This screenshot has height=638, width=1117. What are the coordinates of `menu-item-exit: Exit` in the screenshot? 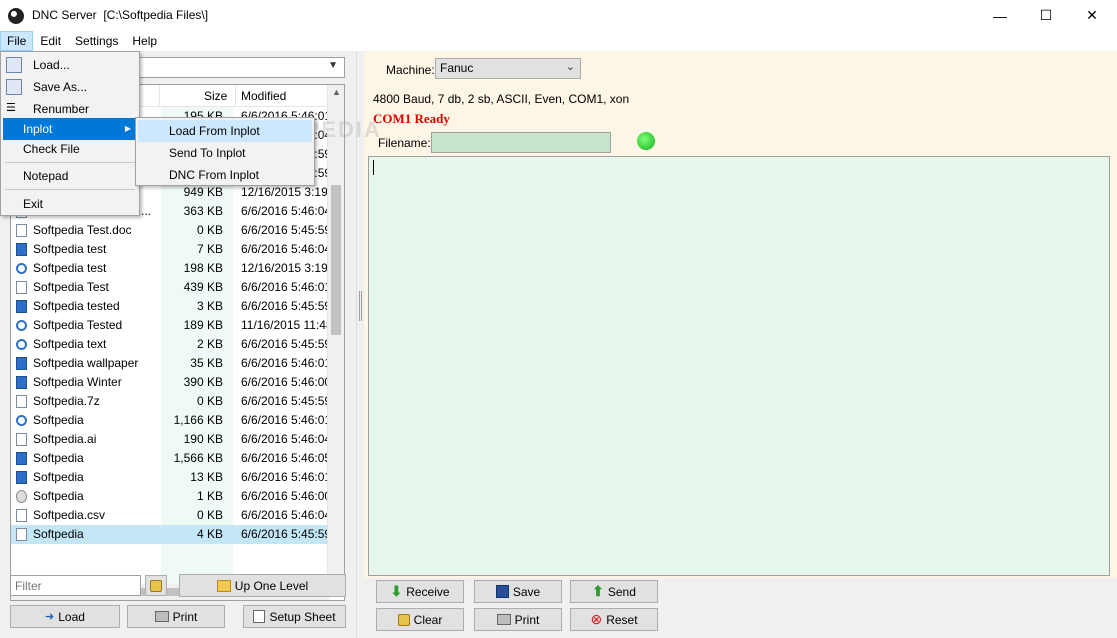 It's located at (70, 204).